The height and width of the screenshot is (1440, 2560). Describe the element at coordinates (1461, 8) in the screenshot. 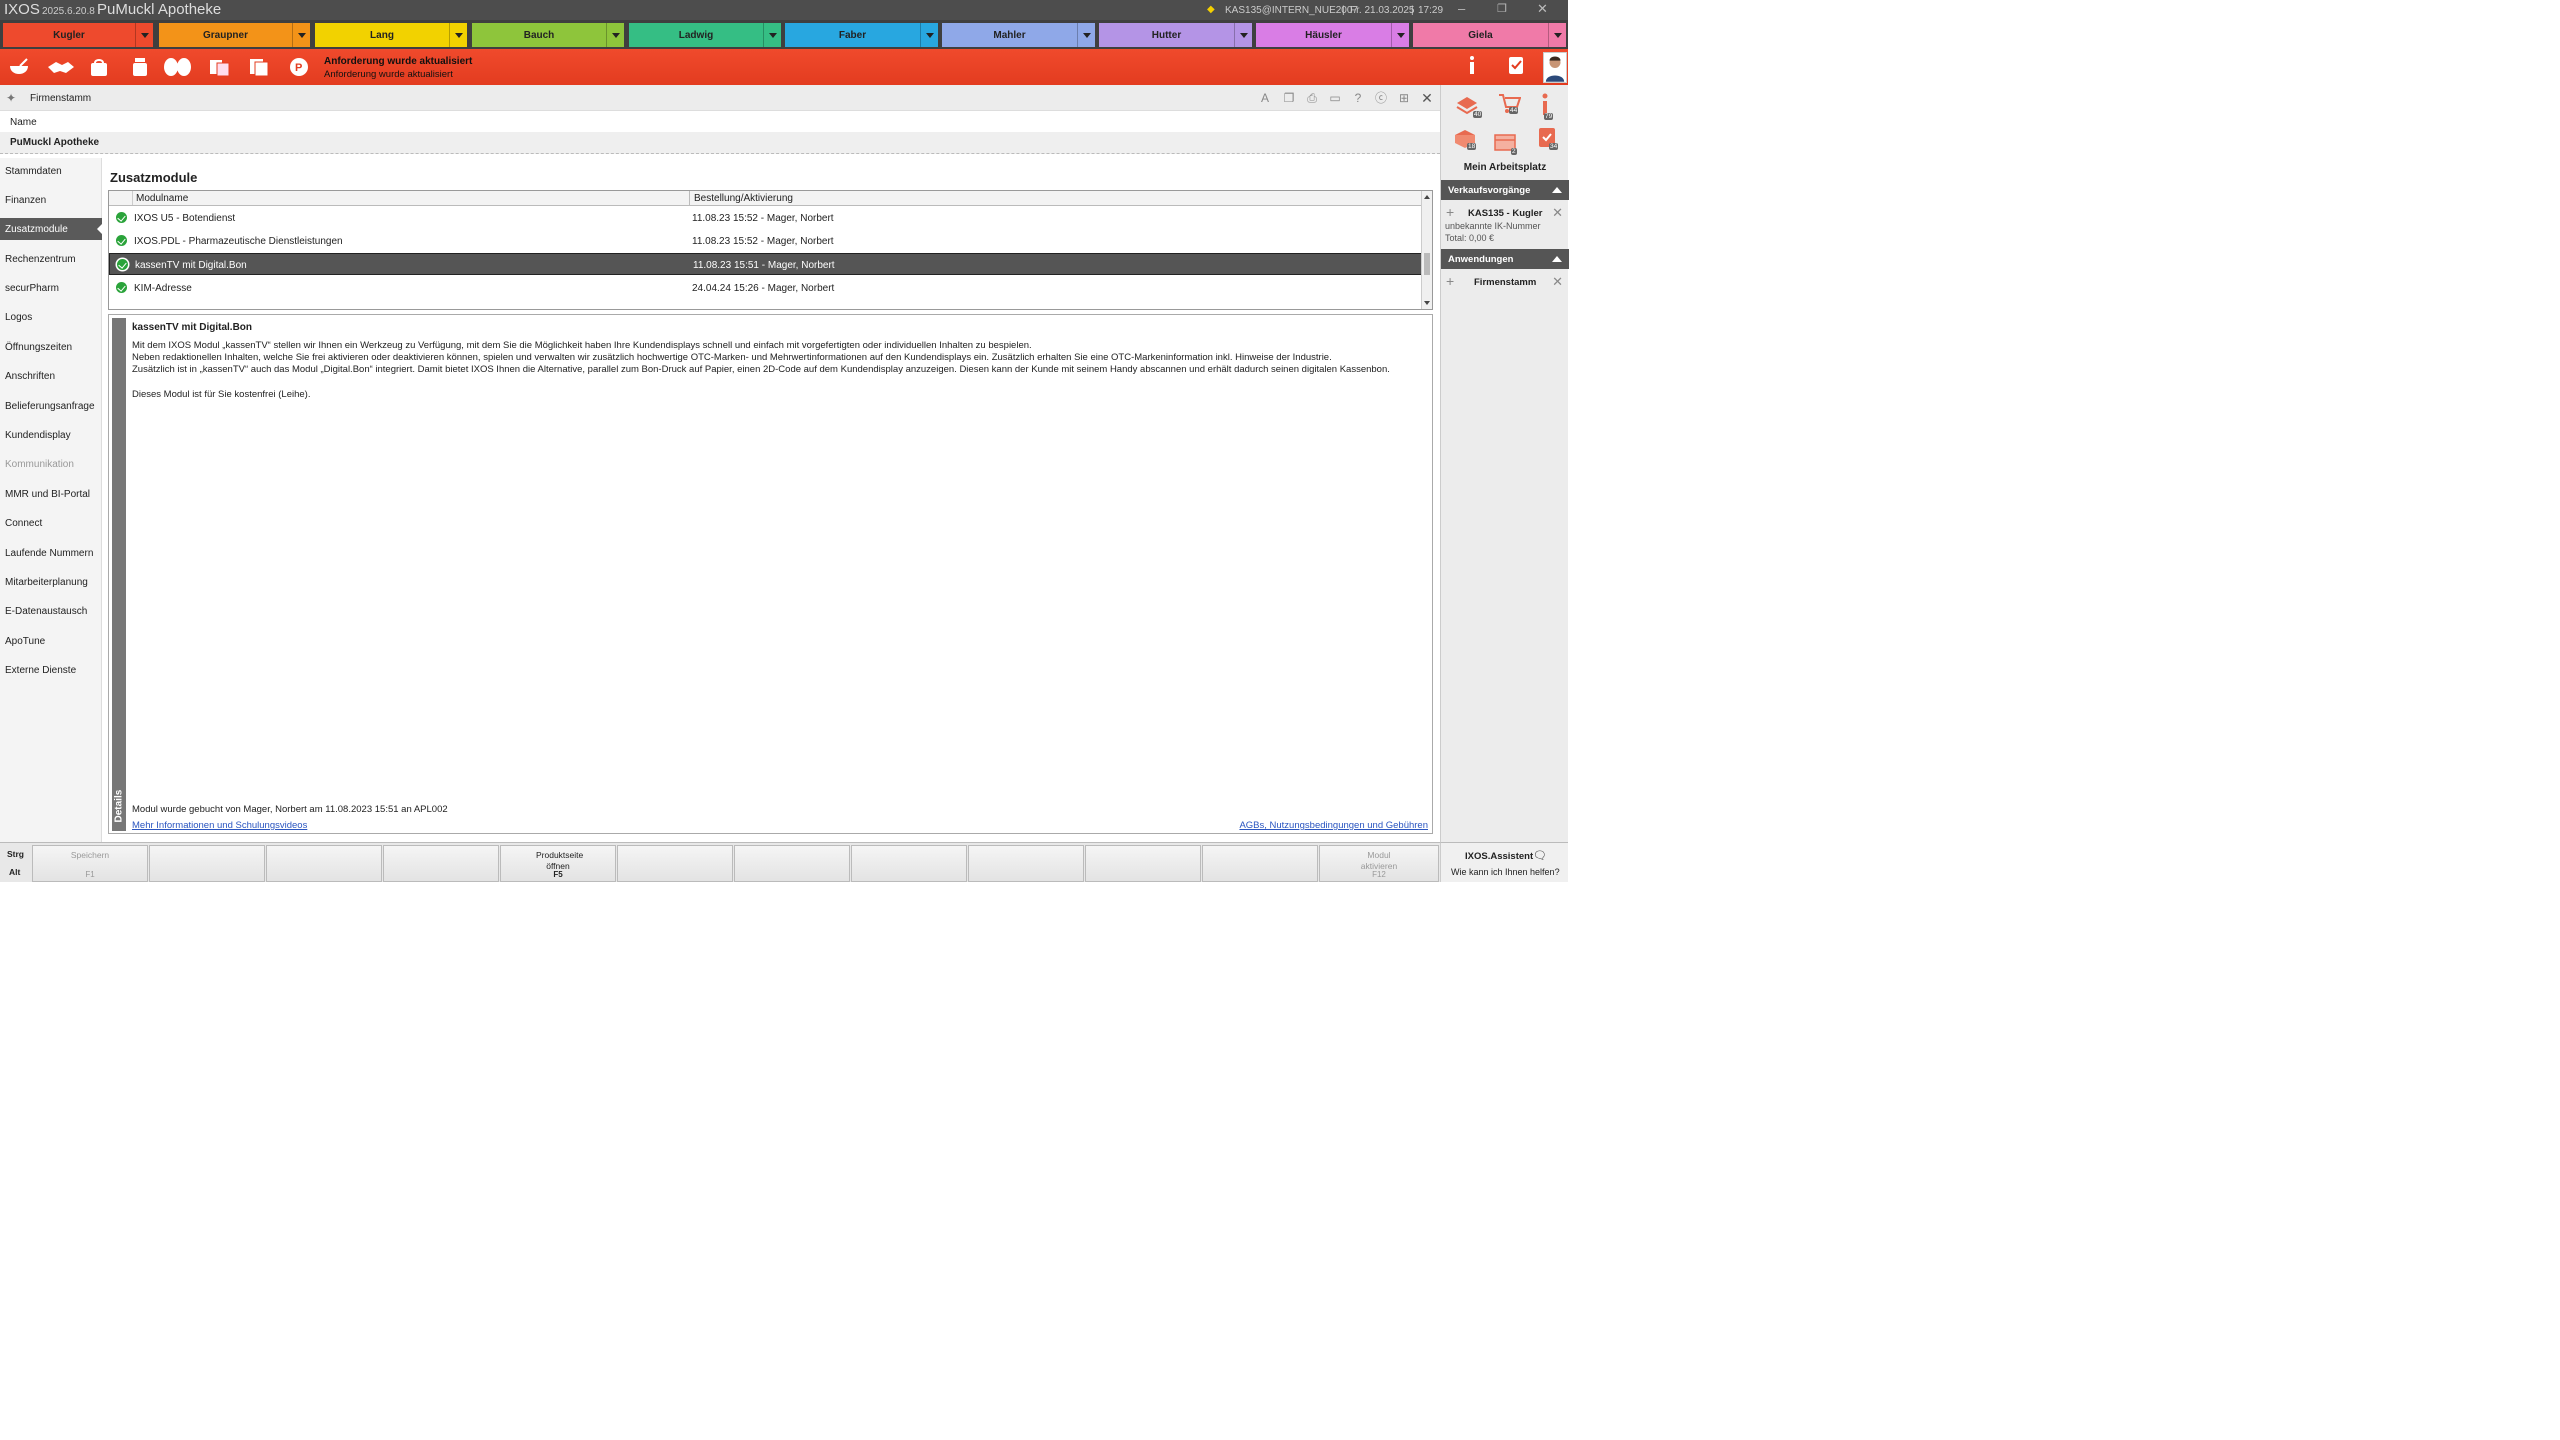

I see `minimize-icon: –` at that location.